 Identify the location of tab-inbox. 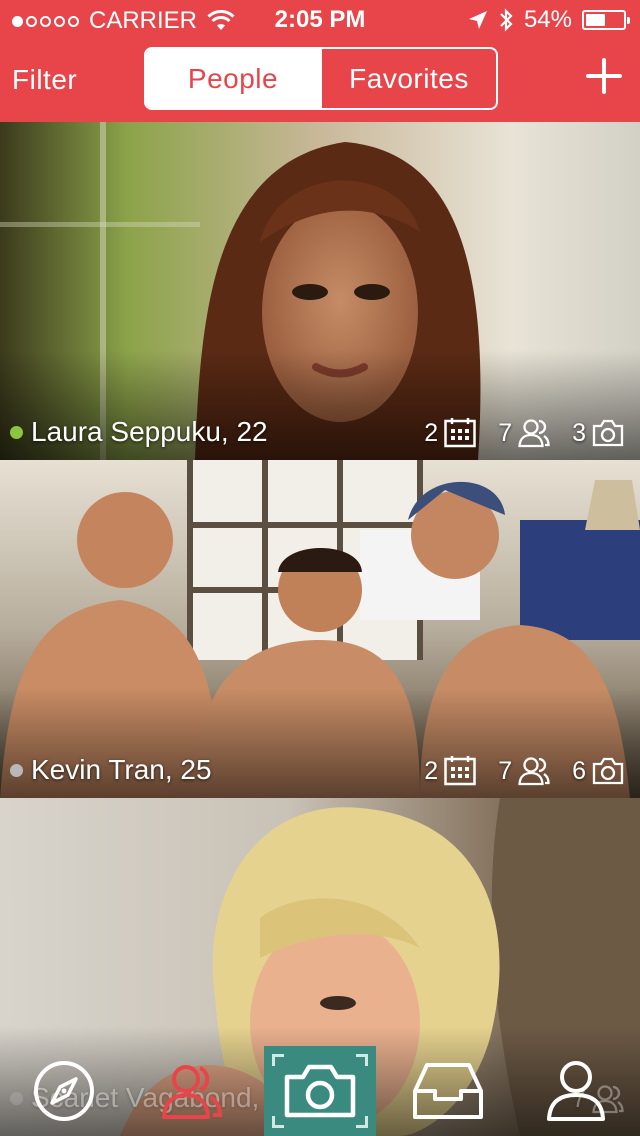
(448, 1091).